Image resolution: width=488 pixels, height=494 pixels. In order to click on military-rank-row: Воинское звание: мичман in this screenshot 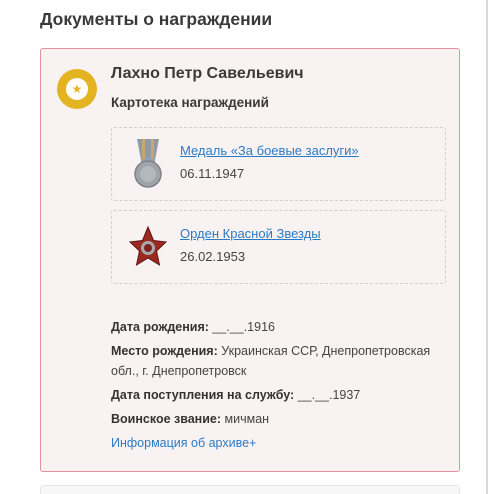, I will do `click(278, 419)`.